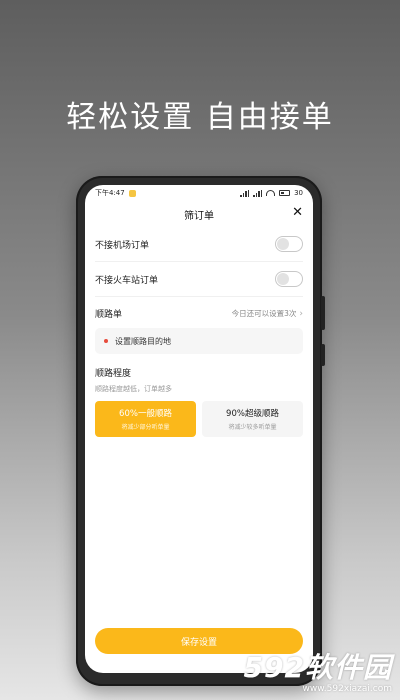 The width and height of the screenshot is (400, 700). Describe the element at coordinates (245, 193) in the screenshot. I see `signal-icon` at that location.